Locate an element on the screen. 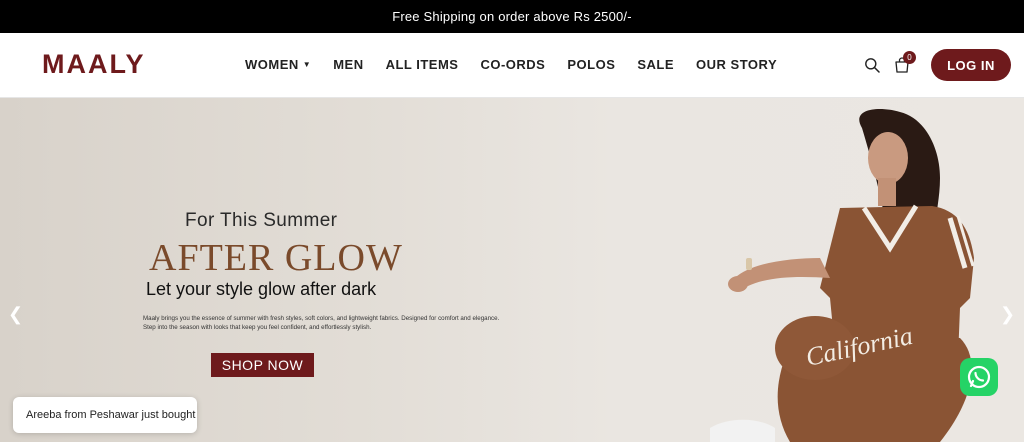 This screenshot has height=442, width=1024. nav-item-polos: POLOS is located at coordinates (591, 64).